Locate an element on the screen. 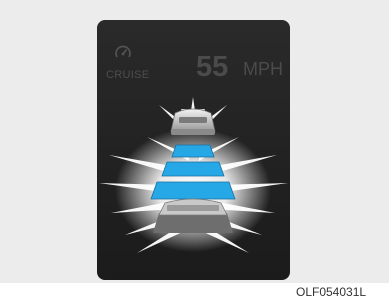 The image size is (389, 304). set-speed-value: 55 is located at coordinates (212, 67).